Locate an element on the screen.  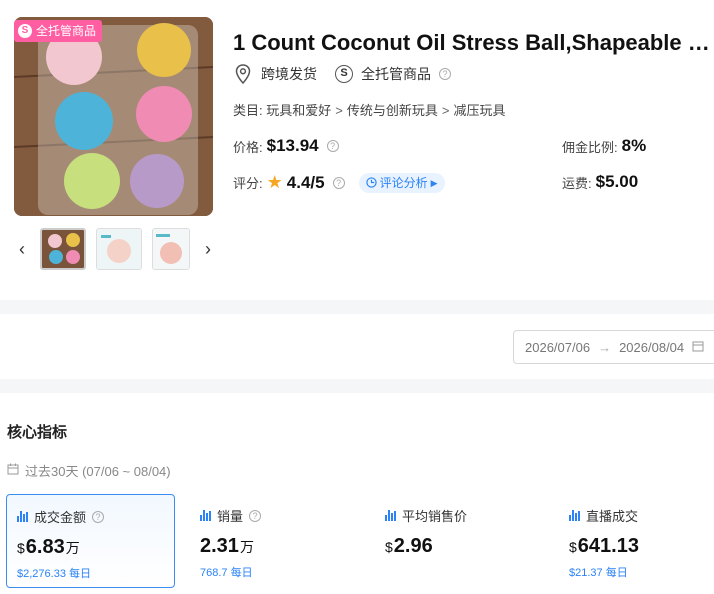
managed-label: 全托管商品 is located at coordinates (396, 74).